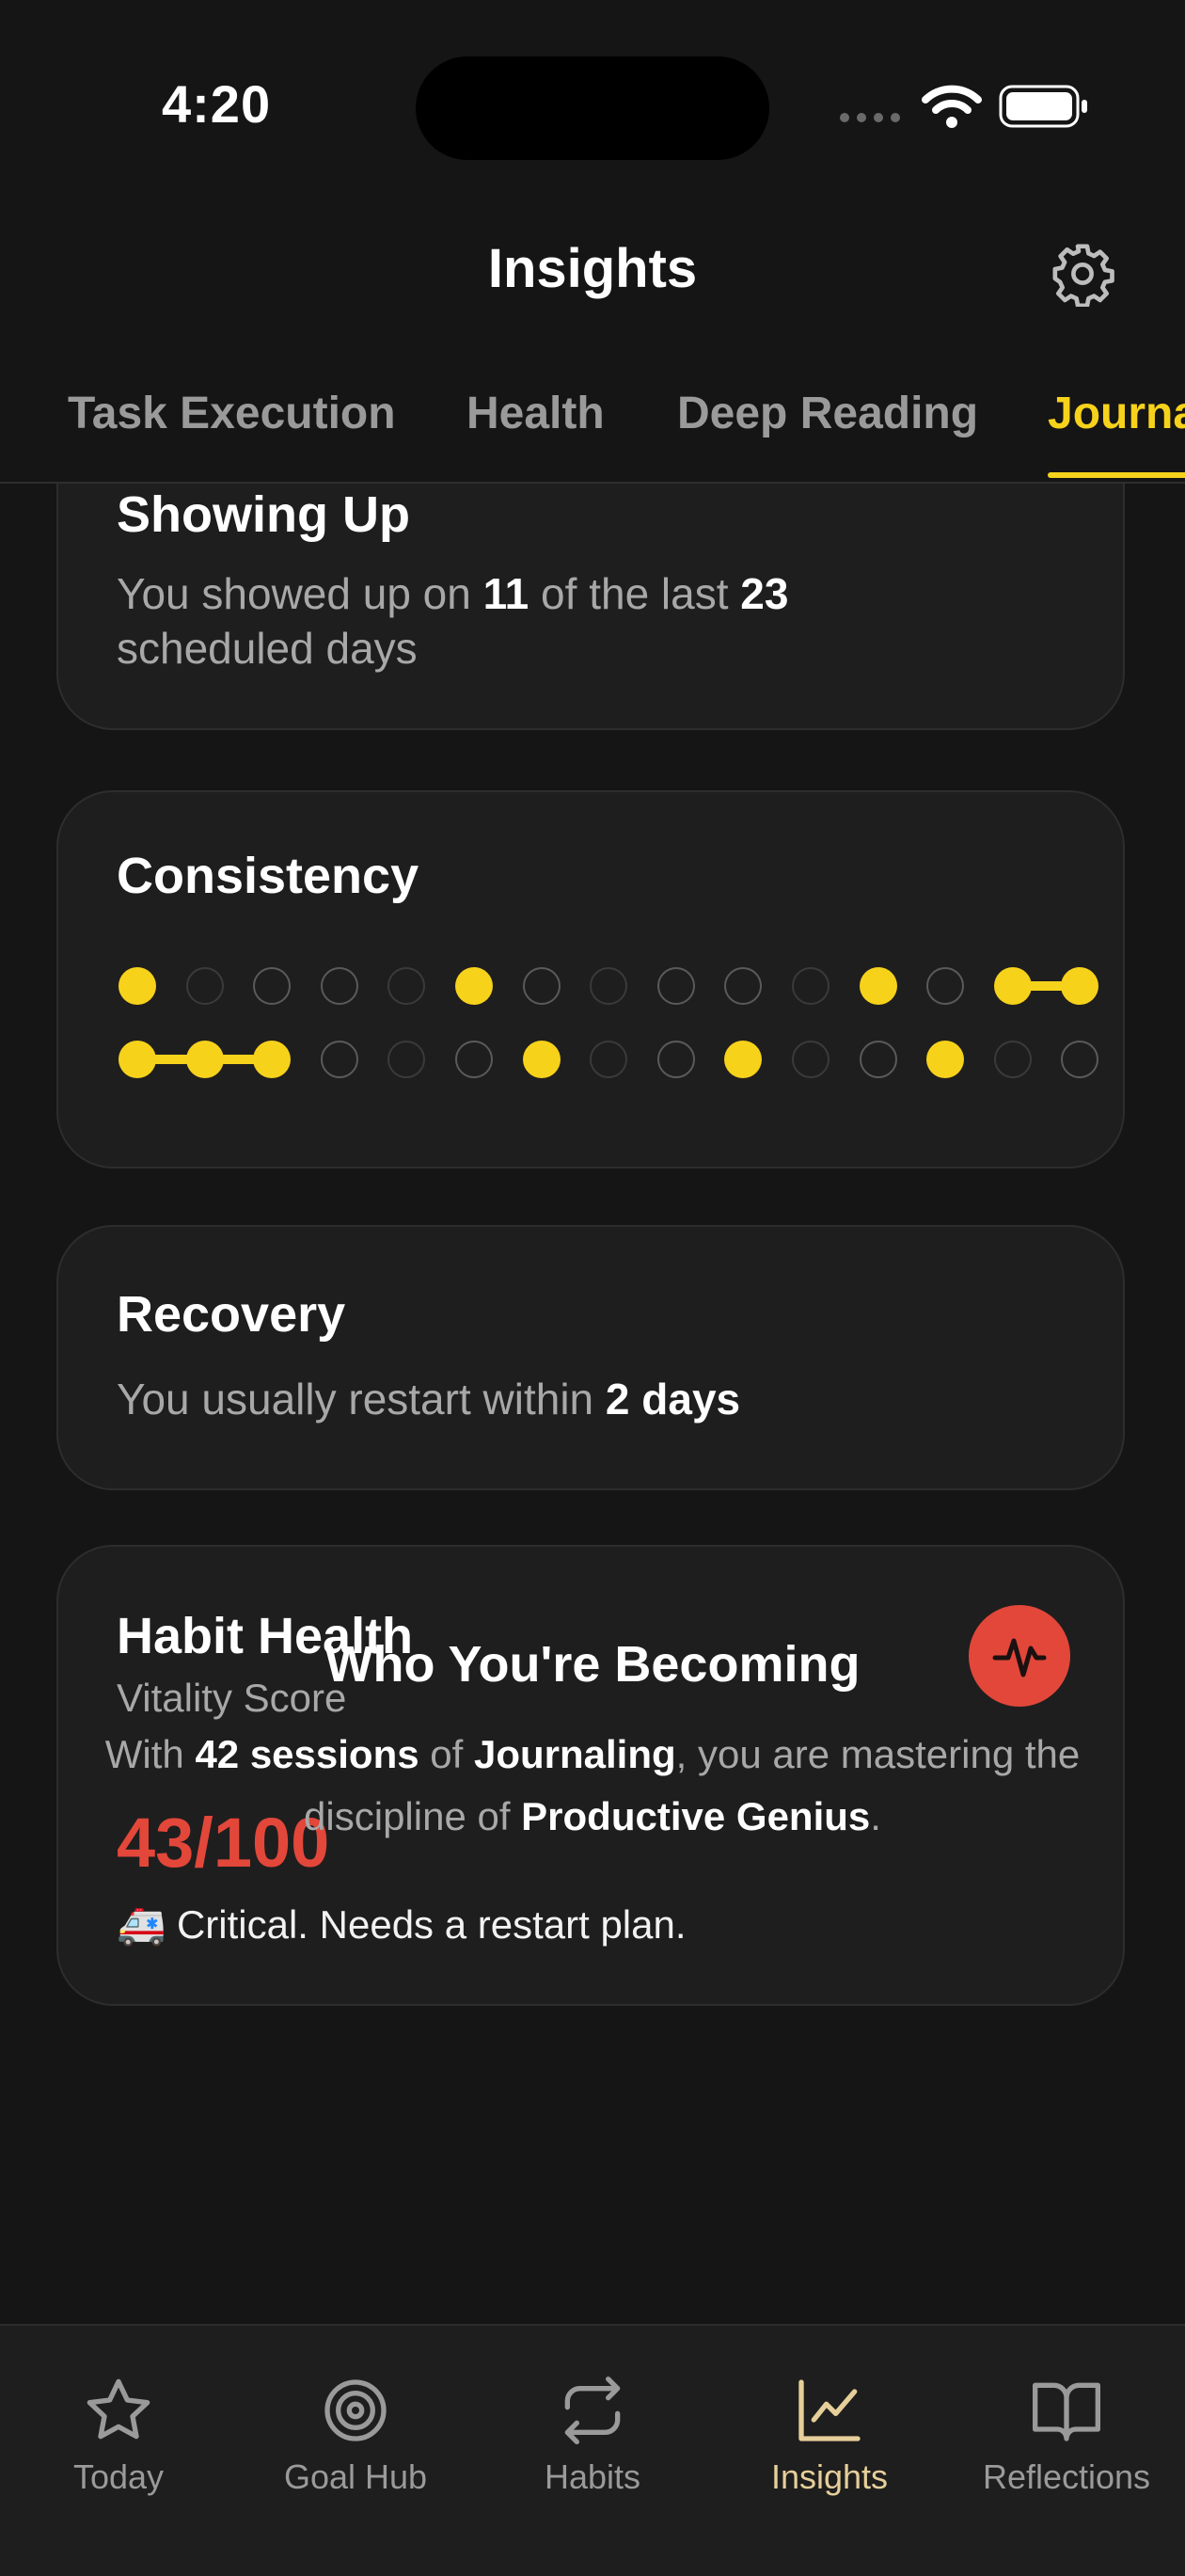  What do you see at coordinates (402, 1924) in the screenshot?
I see `health-status: 🚑 Critical. Needs a restart plan.` at bounding box center [402, 1924].